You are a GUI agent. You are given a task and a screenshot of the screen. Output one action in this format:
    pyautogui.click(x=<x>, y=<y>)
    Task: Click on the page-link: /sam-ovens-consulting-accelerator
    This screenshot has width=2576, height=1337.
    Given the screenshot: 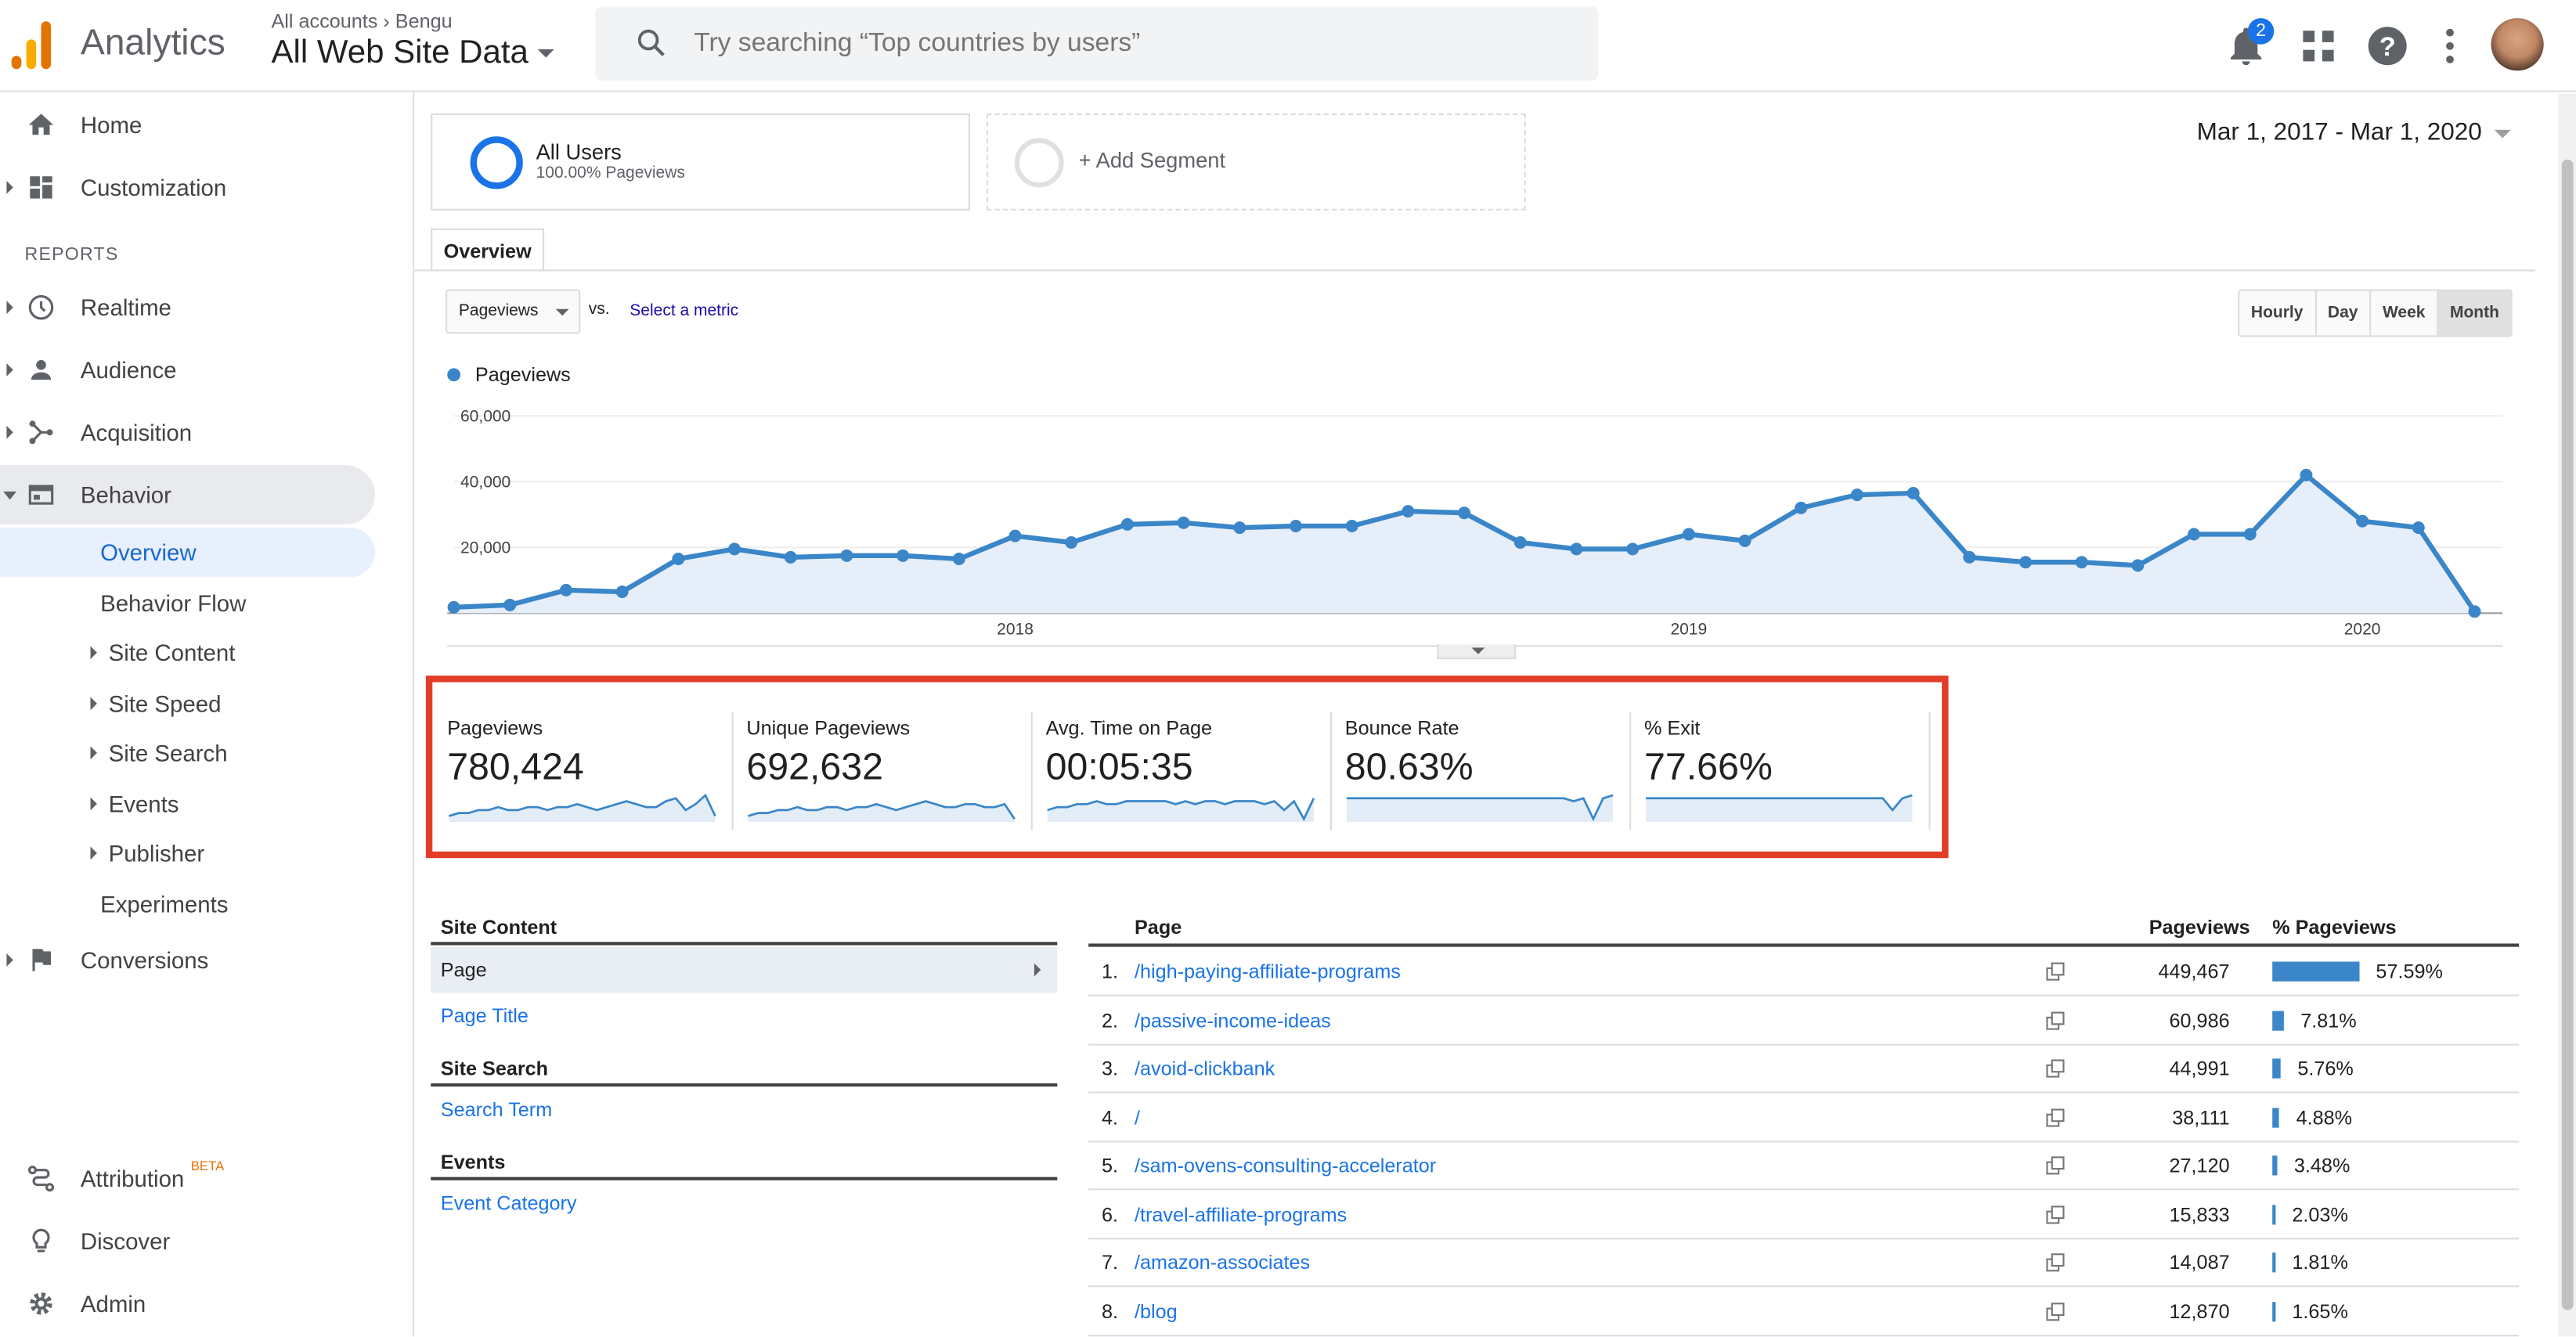 What is the action you would take?
    pyautogui.click(x=1285, y=1165)
    